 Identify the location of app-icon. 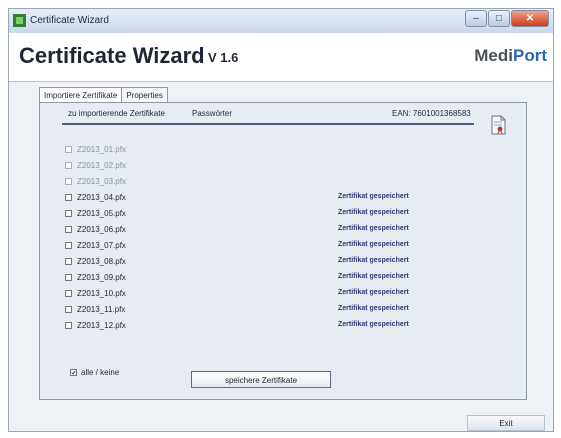
(19, 20).